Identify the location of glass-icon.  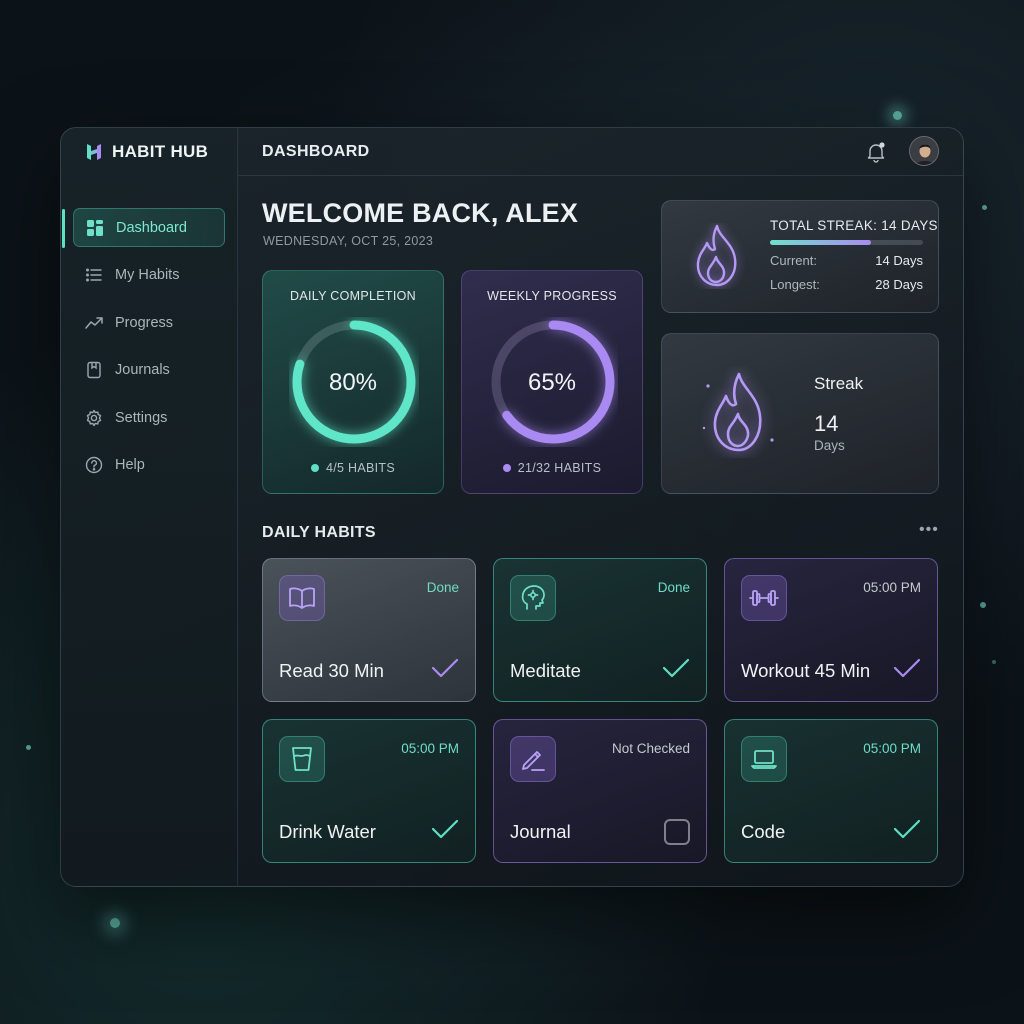
(302, 759).